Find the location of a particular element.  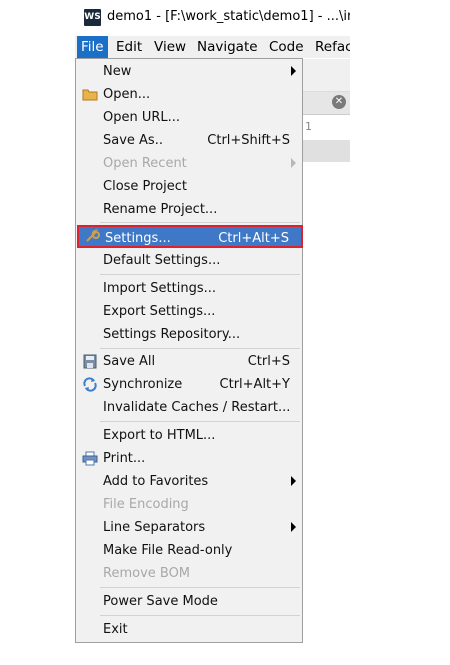

menu-item-new: New is located at coordinates (189, 71).